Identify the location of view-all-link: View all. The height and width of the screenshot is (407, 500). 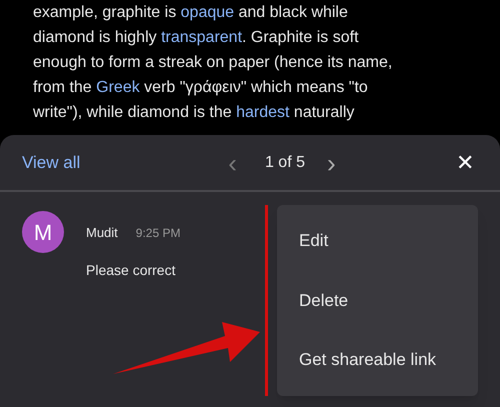
(51, 163).